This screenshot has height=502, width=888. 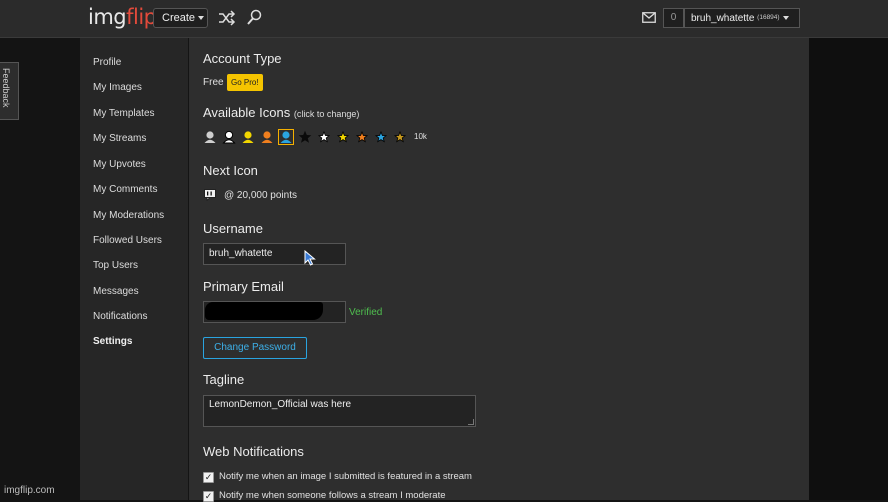 I want to click on imgflip-logo: imgflip, so click(x=122, y=17).